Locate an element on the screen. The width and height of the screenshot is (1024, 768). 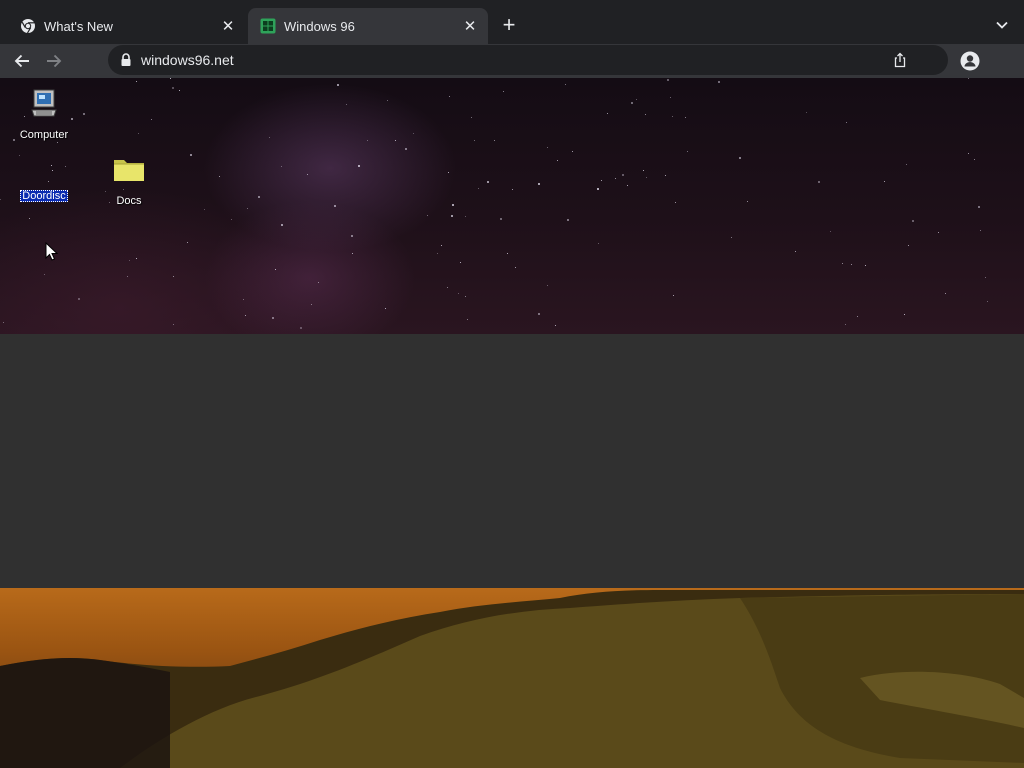
url-text: windows96.net is located at coordinates (187, 60).